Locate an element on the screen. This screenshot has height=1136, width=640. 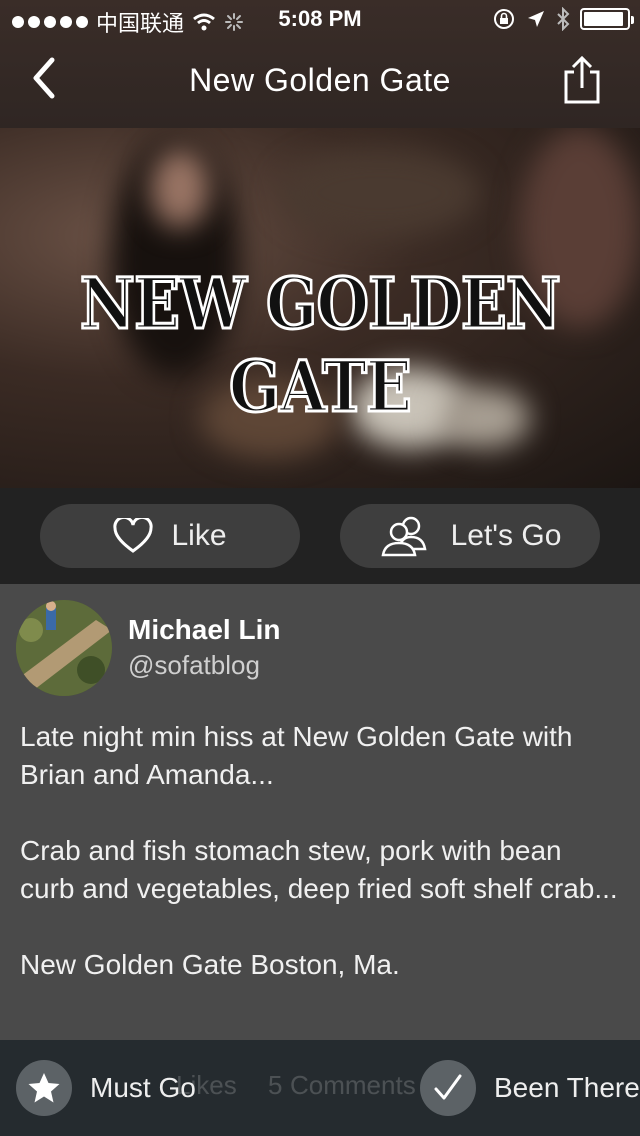
status-right is located at coordinates (563, 19).